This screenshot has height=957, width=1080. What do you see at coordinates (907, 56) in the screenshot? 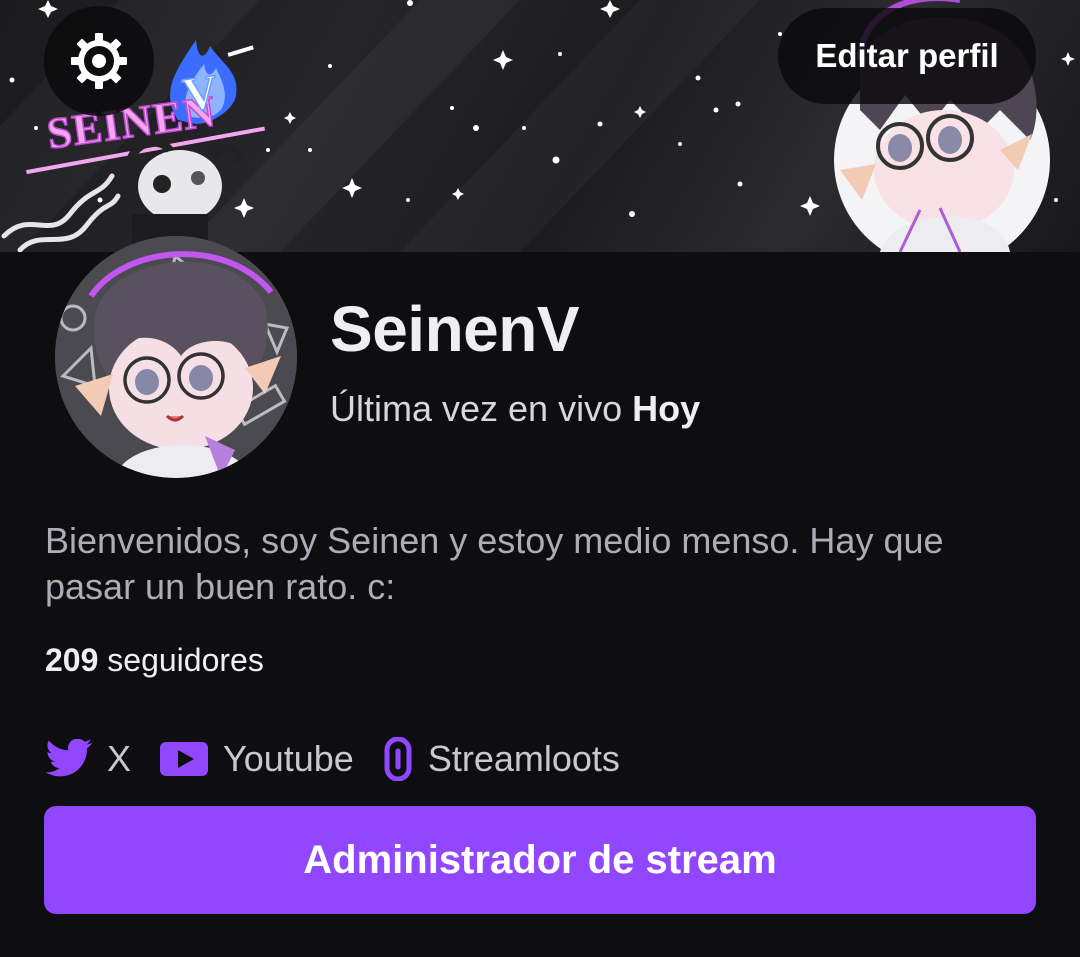
I see `edit-profile-button: Editar perfil` at bounding box center [907, 56].